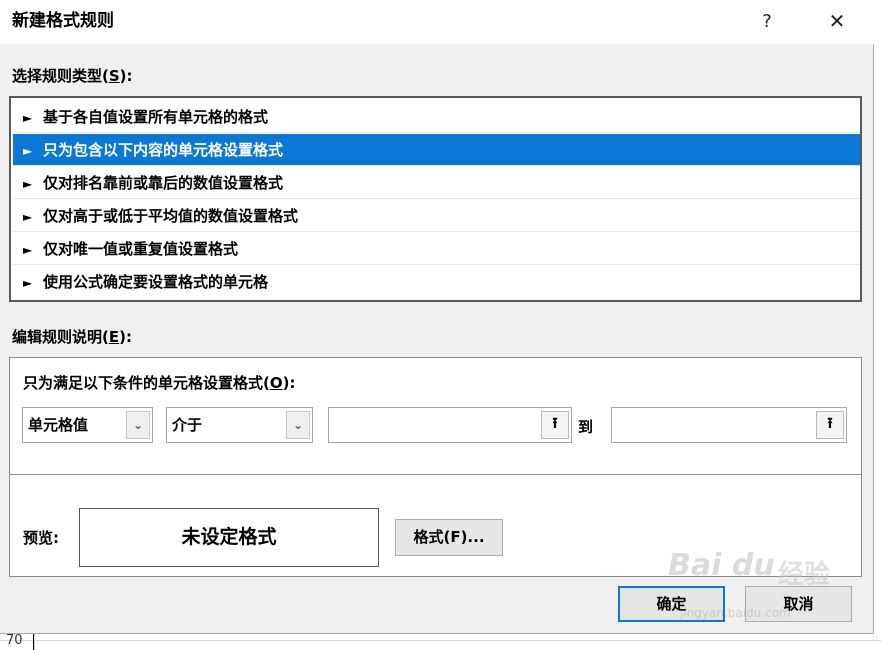 The image size is (881, 650). I want to click on rule-type-item: ► 基于各自值设置所有单元格的格式, so click(436, 117).